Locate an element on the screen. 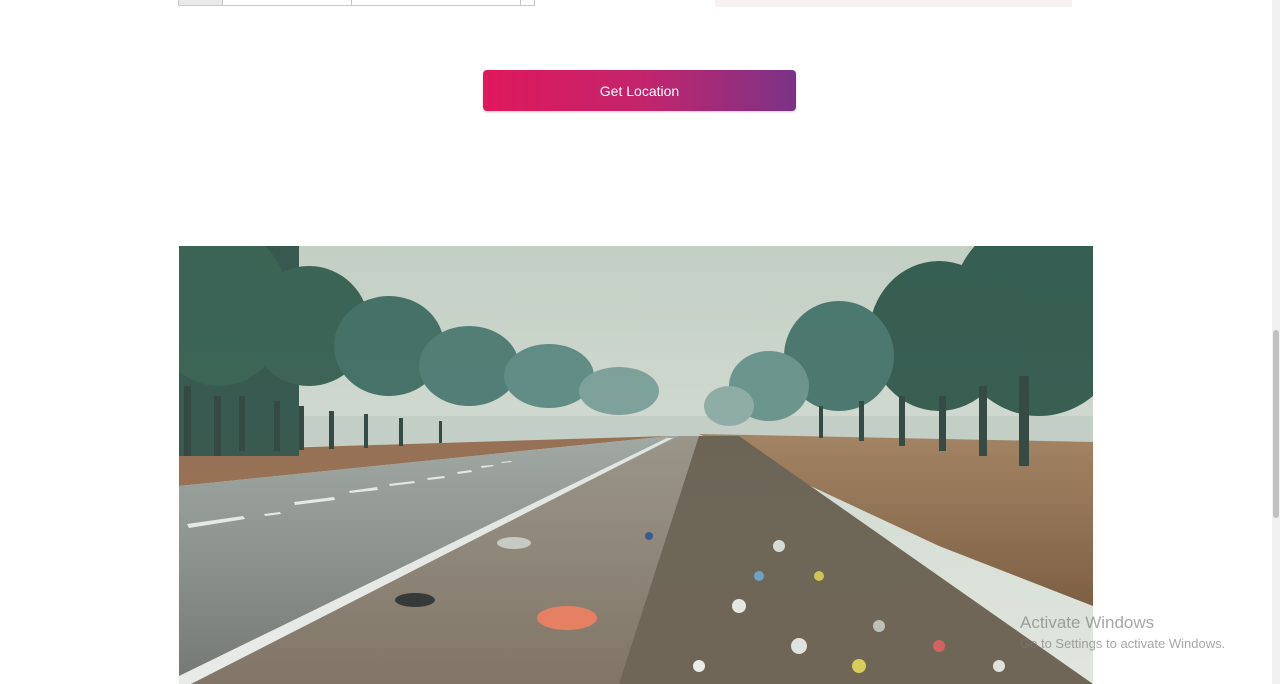  get-location-button: Get Location is located at coordinates (639, 90).